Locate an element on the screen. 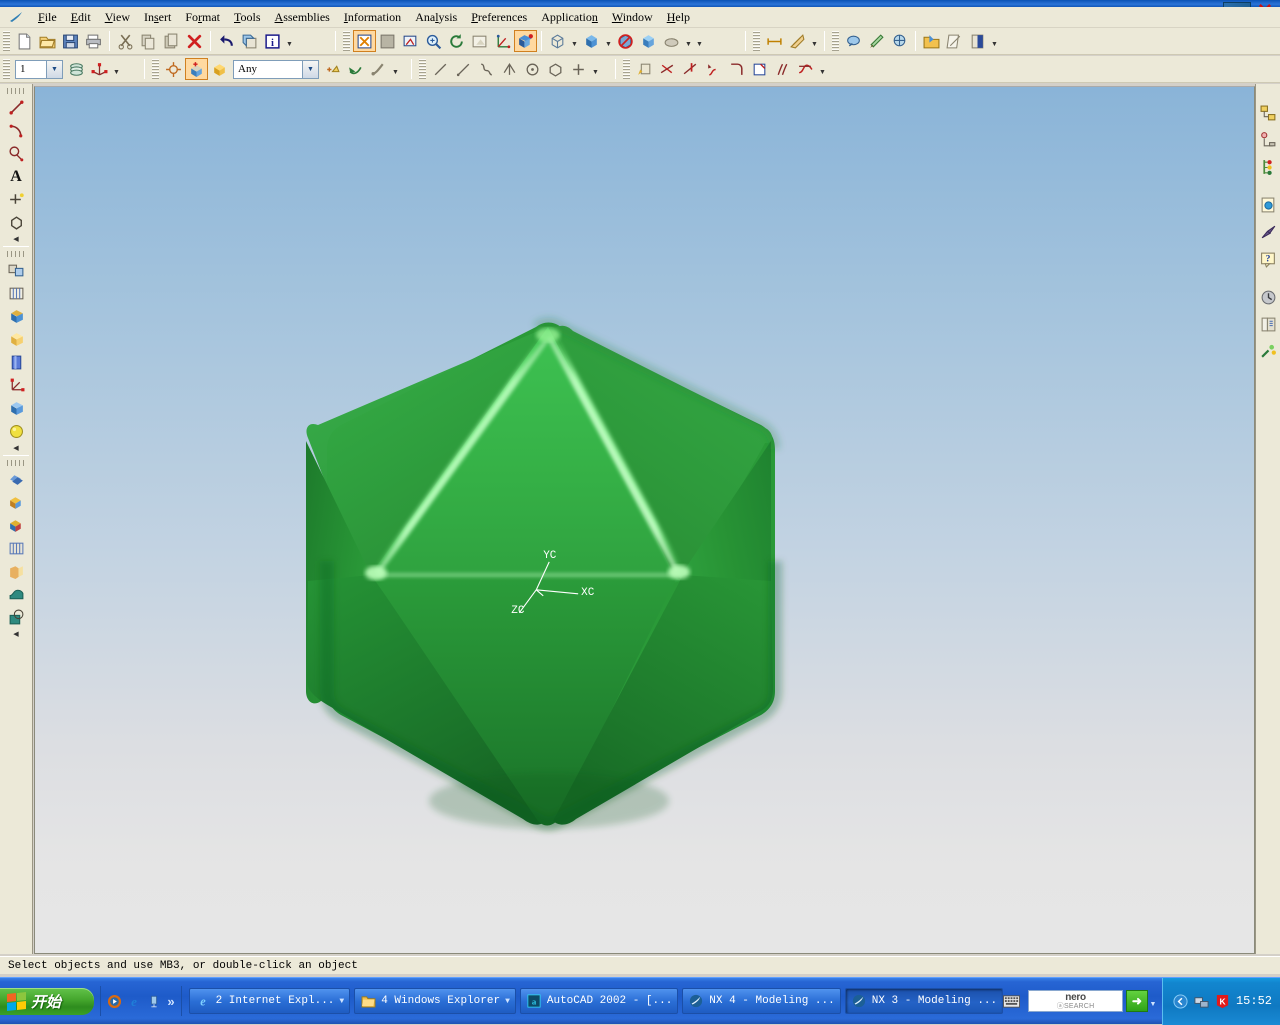  menu-application: Application is located at coordinates (569, 17).